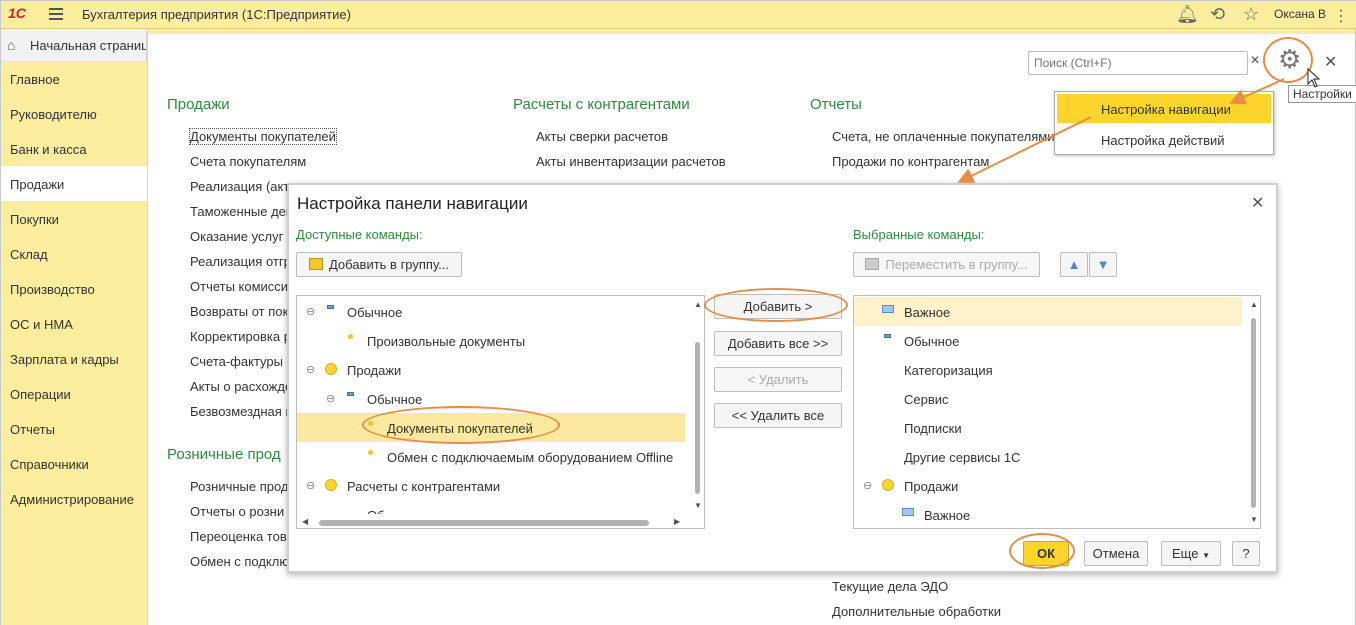 Image resolution: width=1356 pixels, height=625 pixels. Describe the element at coordinates (1217, 14) in the screenshot. I see `history-icon: ⟲` at that location.